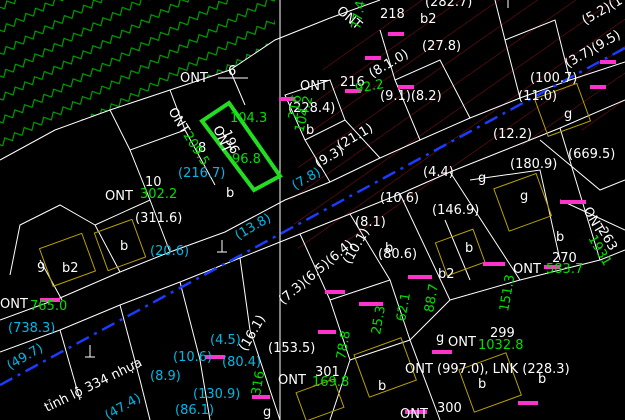 The height and width of the screenshot is (420, 625). What do you see at coordinates (527, 269) in the screenshot?
I see `parcel-270-code: ONT` at bounding box center [527, 269].